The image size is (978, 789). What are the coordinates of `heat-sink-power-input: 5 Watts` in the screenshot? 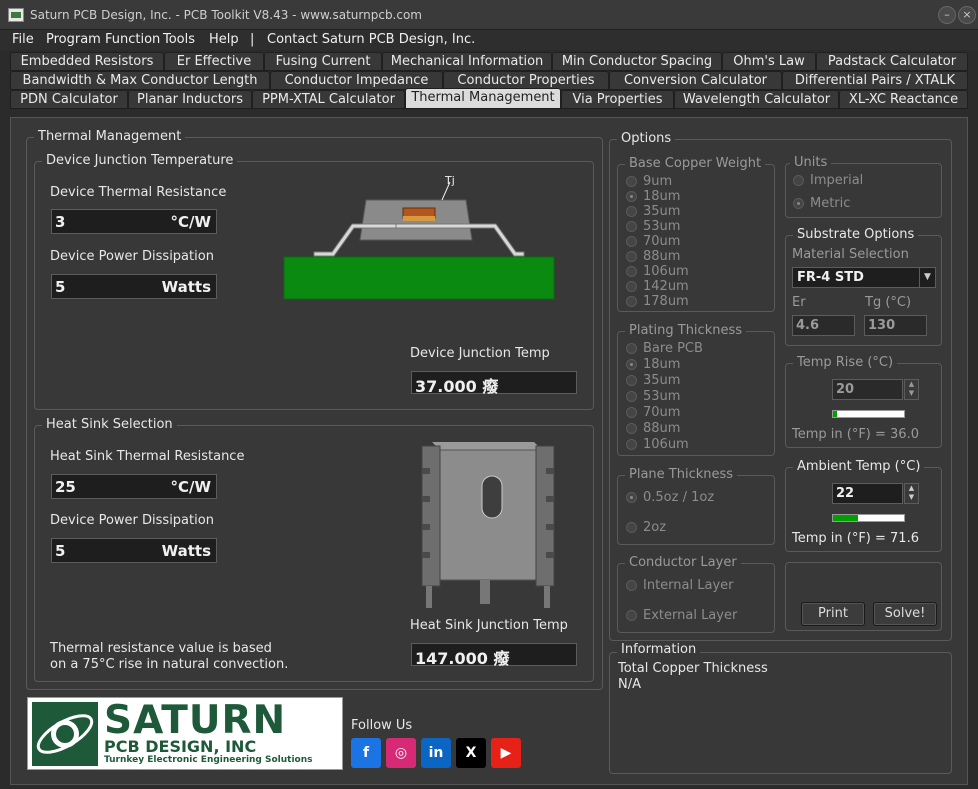 It's located at (134, 550).